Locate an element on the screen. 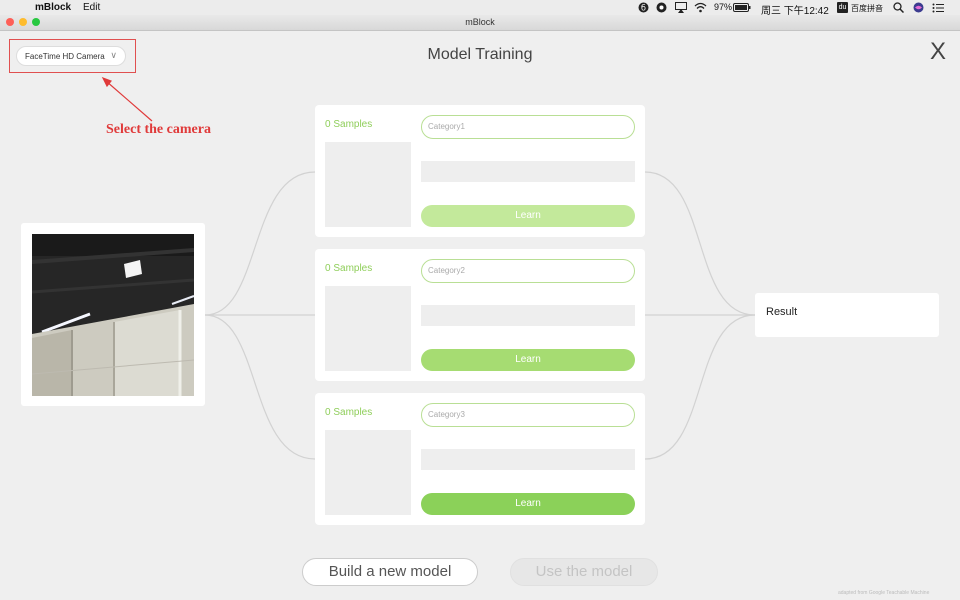 Image resolution: width=960 pixels, height=600 pixels. webcam-preview is located at coordinates (113, 315).